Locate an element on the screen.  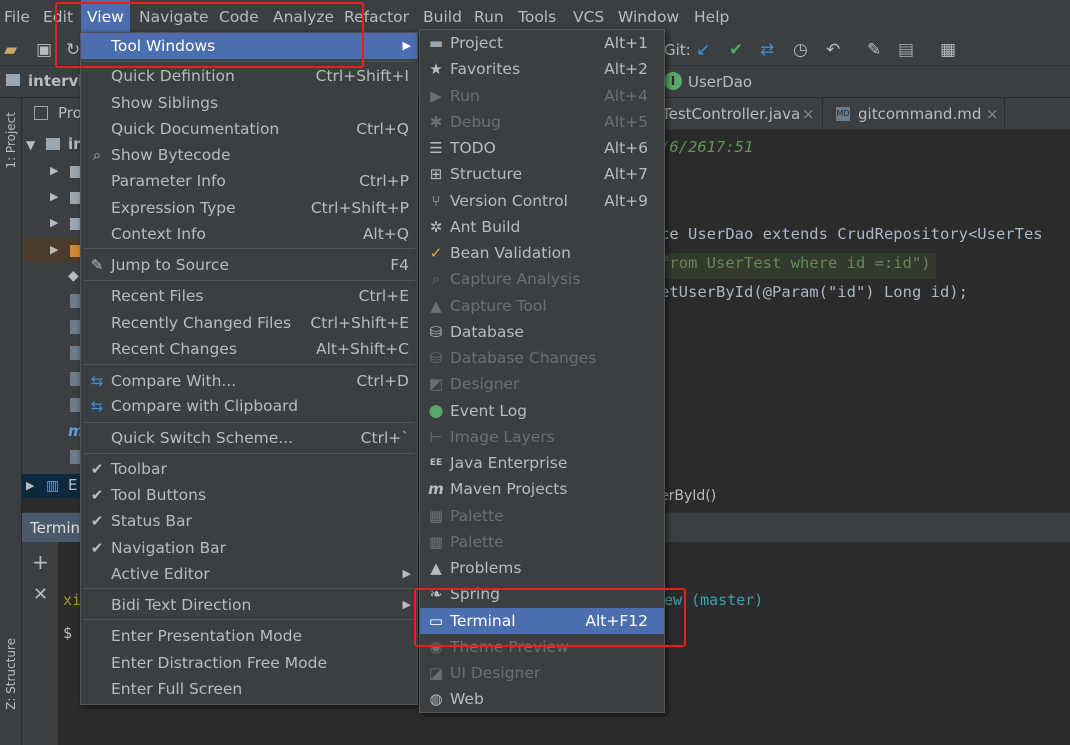
menu-item-recent-changes: Recent Changes Alt+Shift+C is located at coordinates (249, 349).